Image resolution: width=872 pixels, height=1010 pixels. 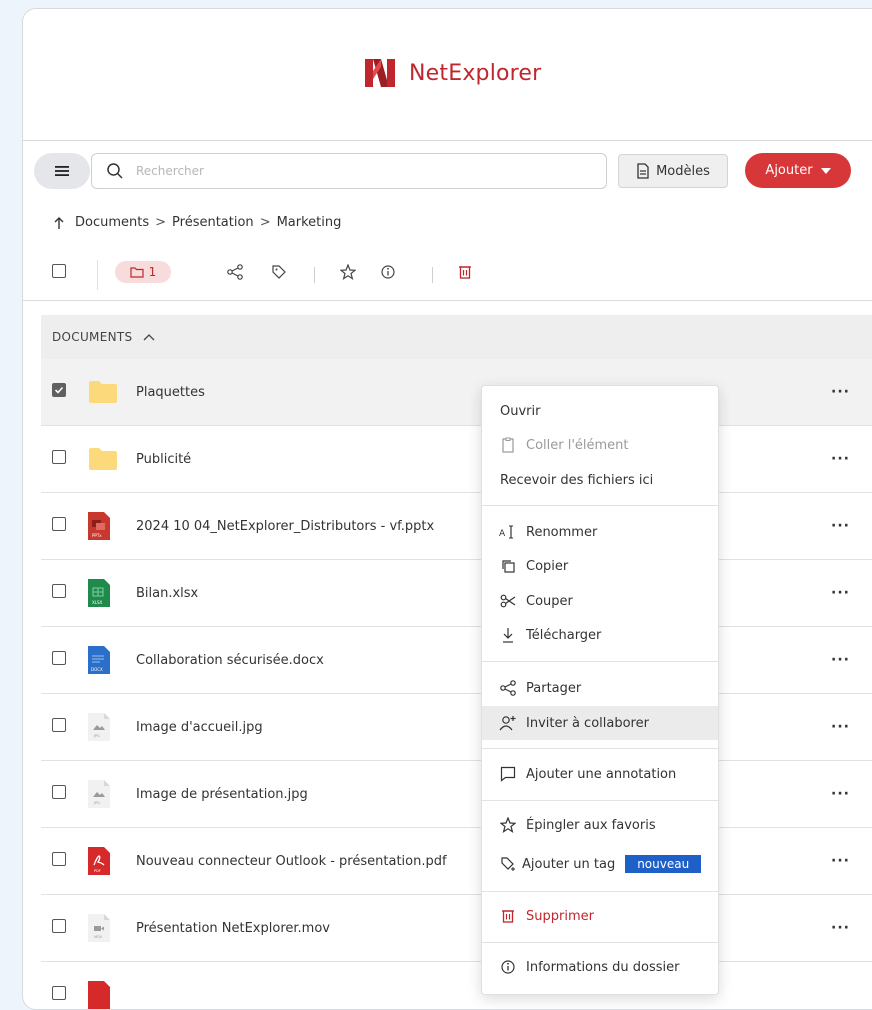 What do you see at coordinates (388, 272) in the screenshot?
I see `info-button` at bounding box center [388, 272].